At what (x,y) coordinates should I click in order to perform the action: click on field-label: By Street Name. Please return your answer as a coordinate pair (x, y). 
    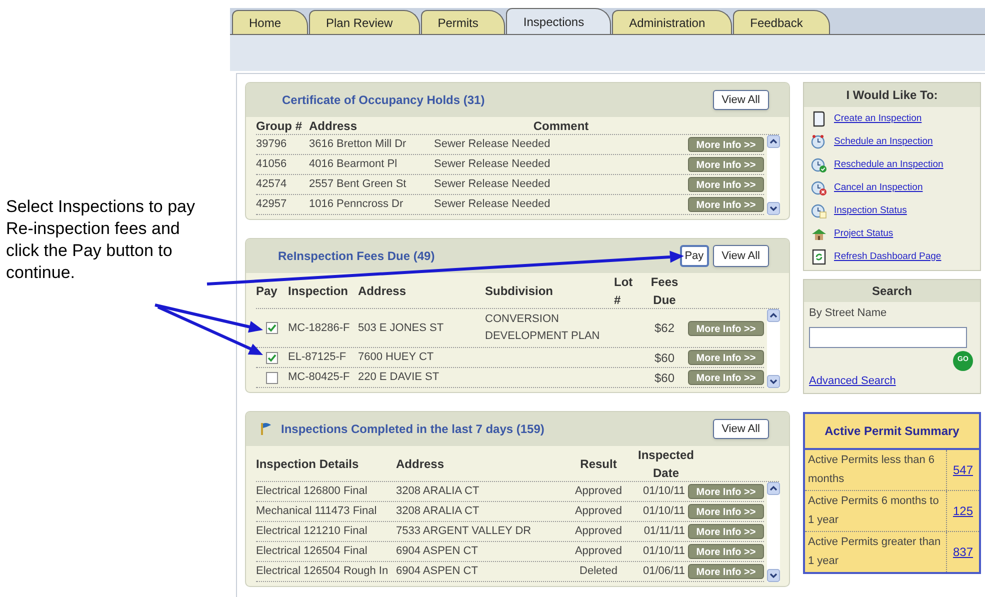
    Looking at the image, I should click on (848, 313).